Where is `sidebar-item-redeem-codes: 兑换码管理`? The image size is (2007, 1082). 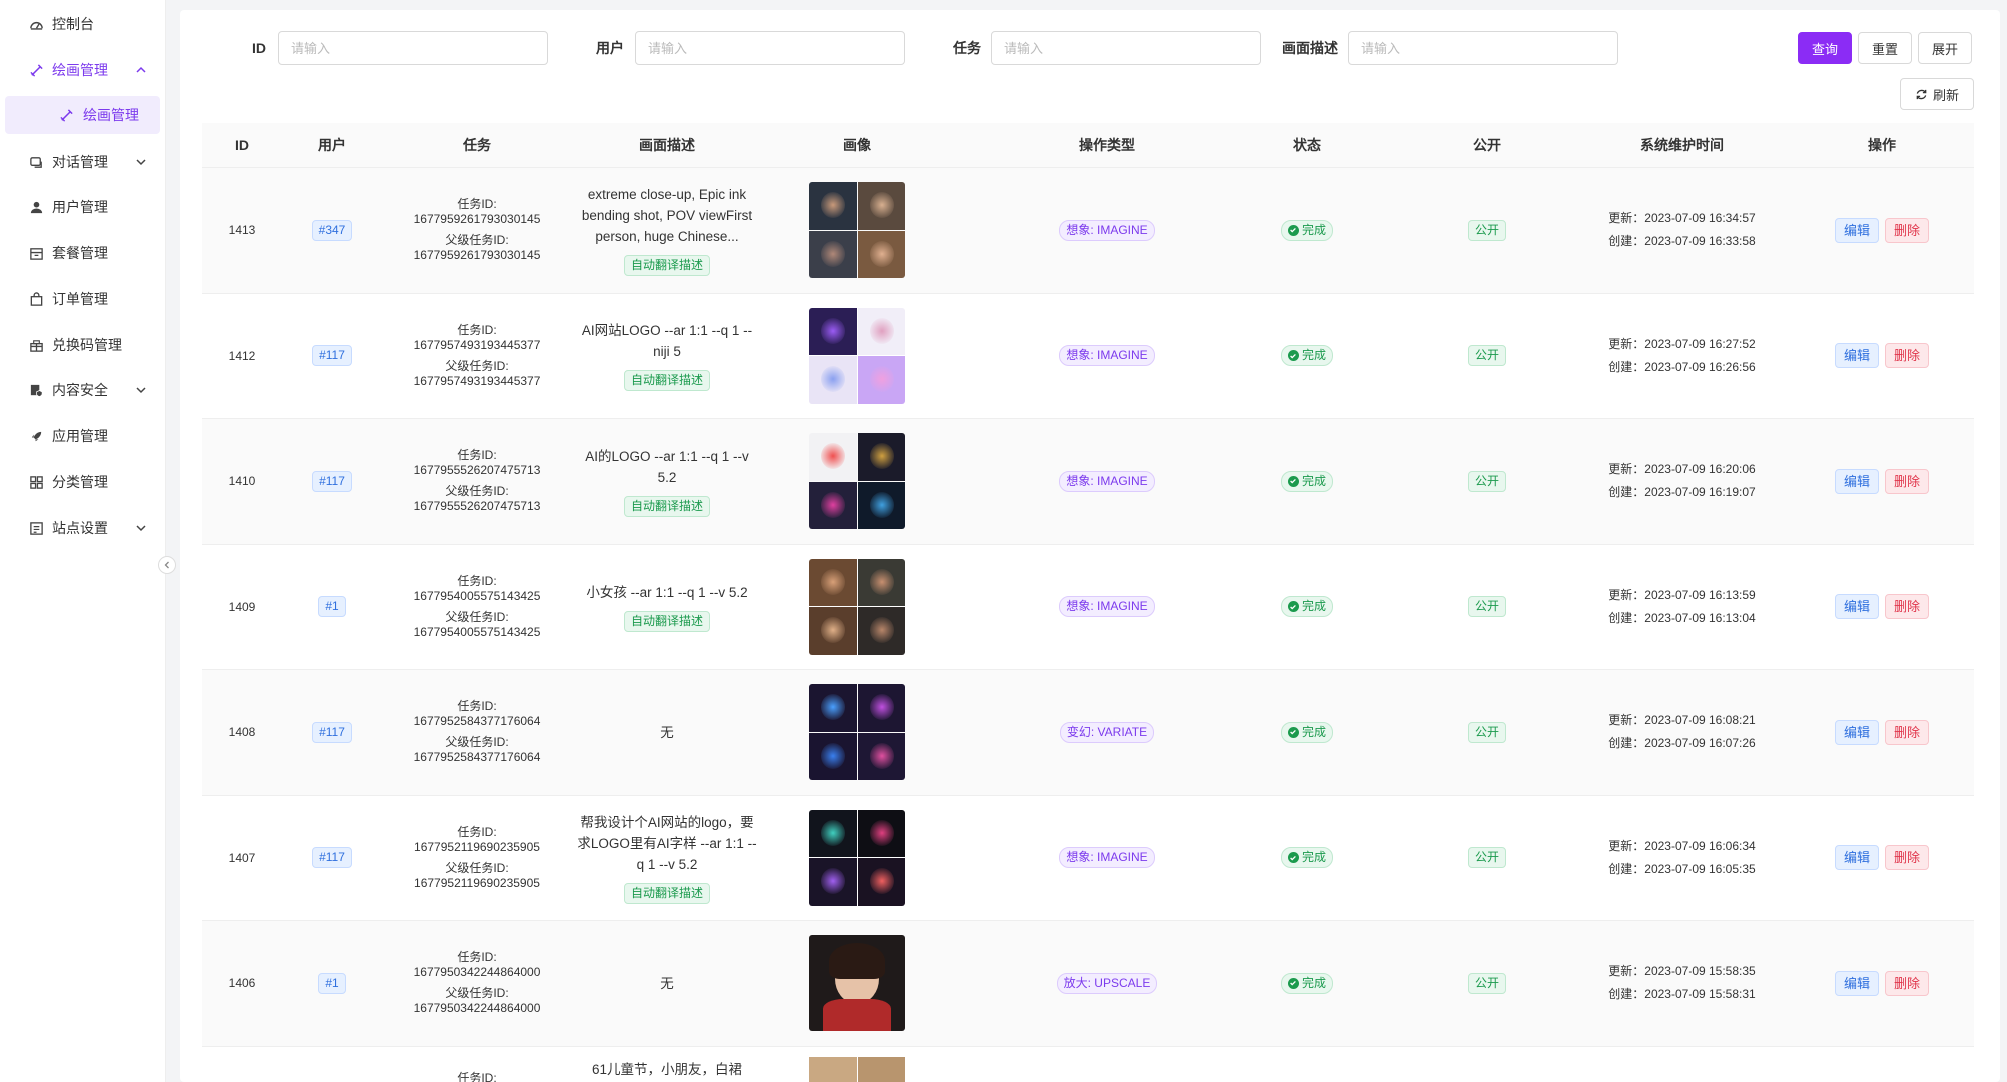 sidebar-item-redeem-codes: 兑换码管理 is located at coordinates (83, 345).